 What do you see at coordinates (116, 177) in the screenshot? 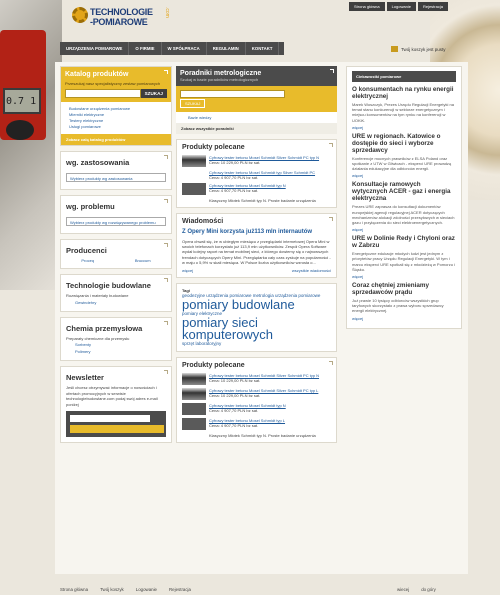
I see `by-application-select: Wybierz produkty wg zastosowania` at bounding box center [116, 177].